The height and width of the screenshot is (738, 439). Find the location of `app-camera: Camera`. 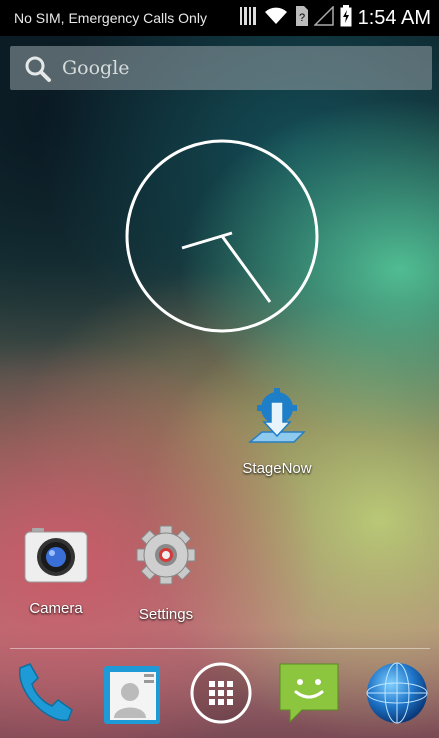

app-camera: Camera is located at coordinates (56, 572).